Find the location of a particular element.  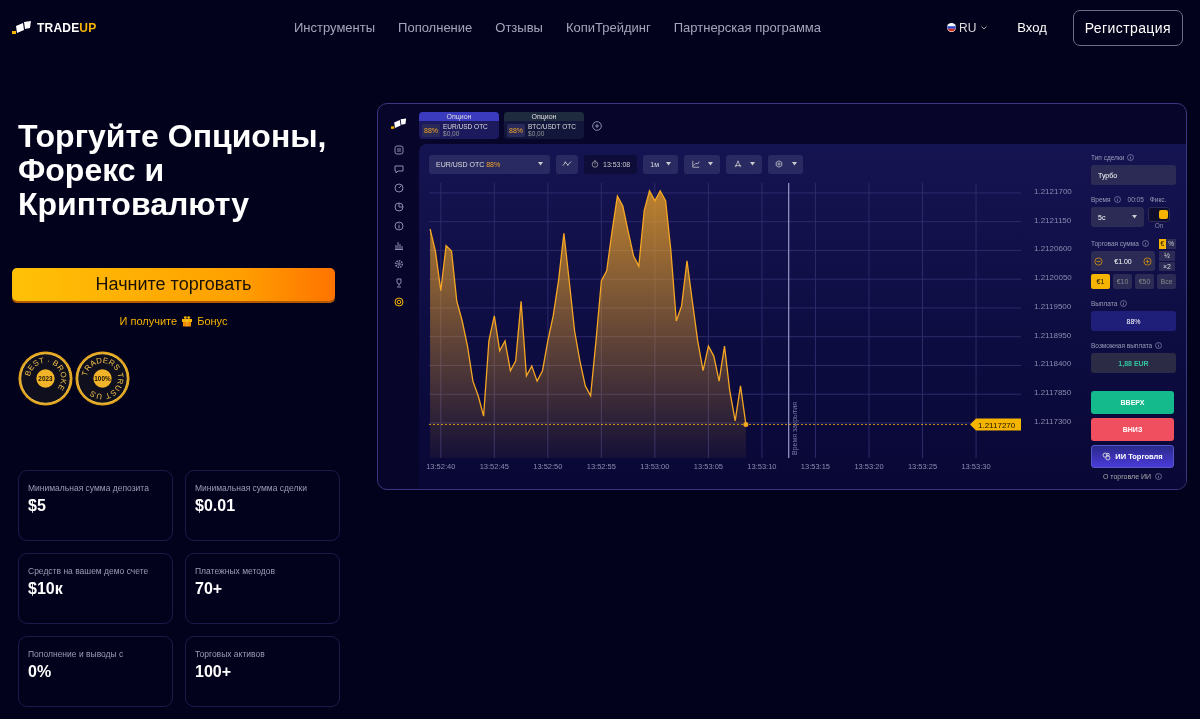

start-trading-button: Начните торговать is located at coordinates (173, 284).